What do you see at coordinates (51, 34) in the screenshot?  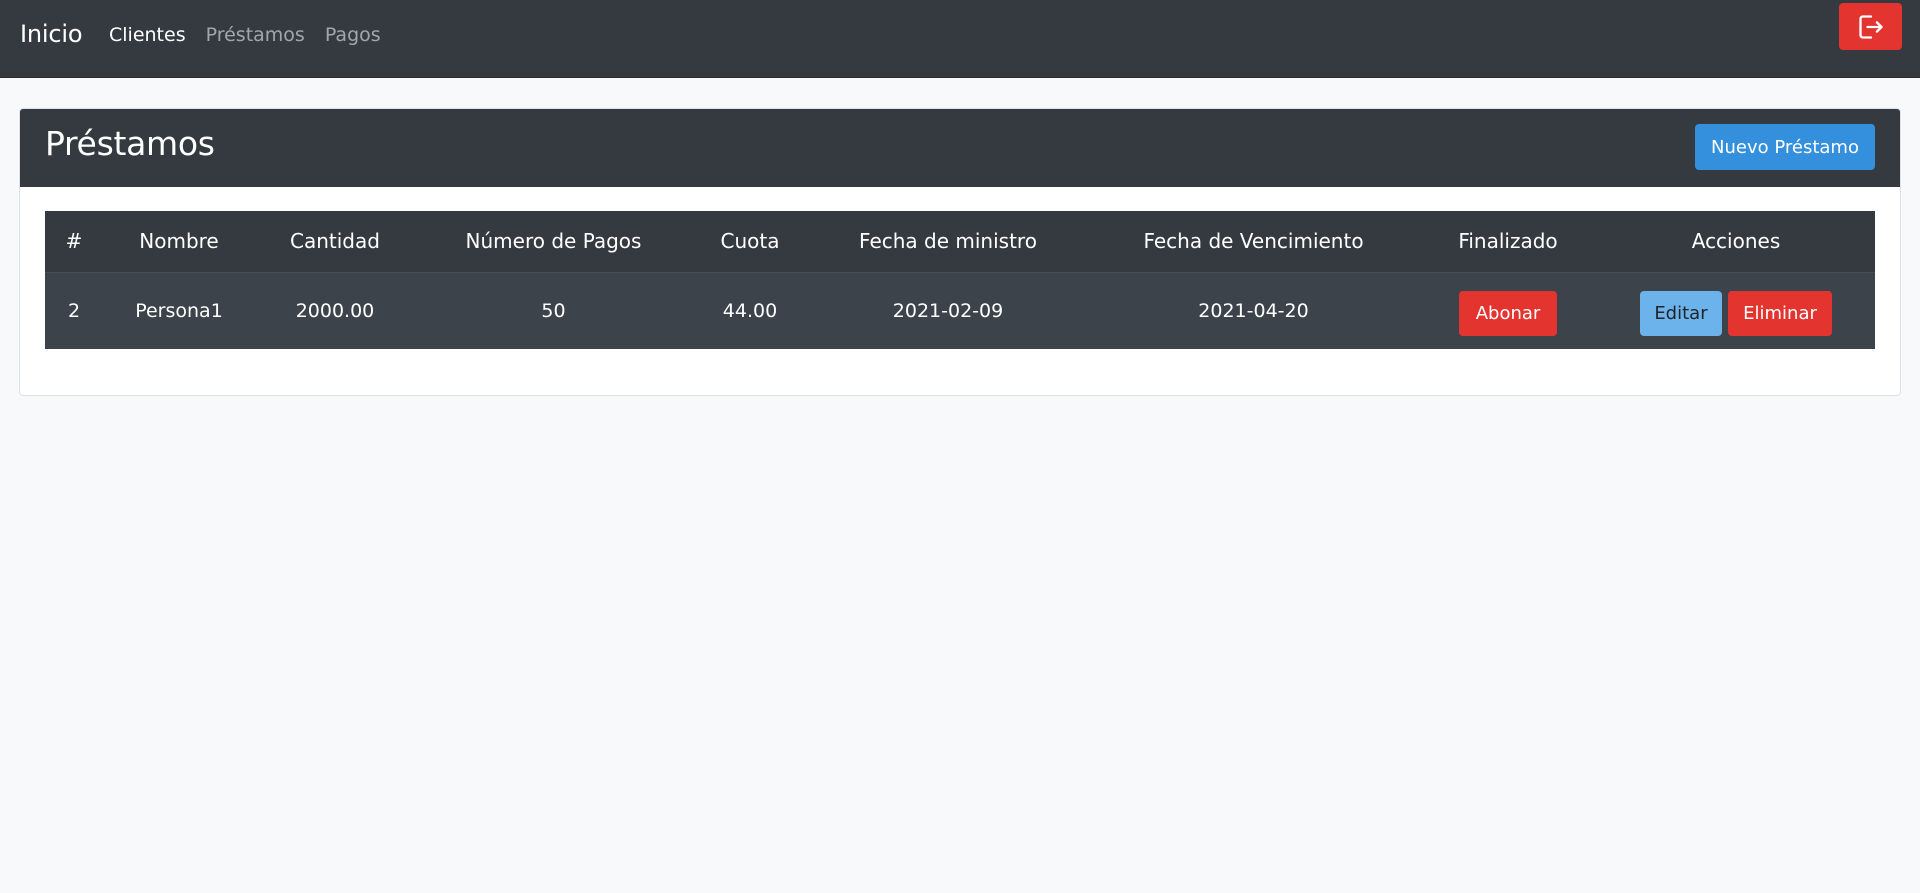 I see `brand-home-link: Inicio` at bounding box center [51, 34].